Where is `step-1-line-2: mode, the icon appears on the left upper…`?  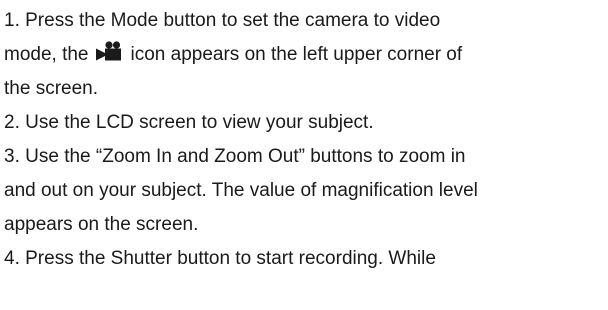
step-1-line-2: mode, the icon appears on the left upper… is located at coordinates (306, 55).